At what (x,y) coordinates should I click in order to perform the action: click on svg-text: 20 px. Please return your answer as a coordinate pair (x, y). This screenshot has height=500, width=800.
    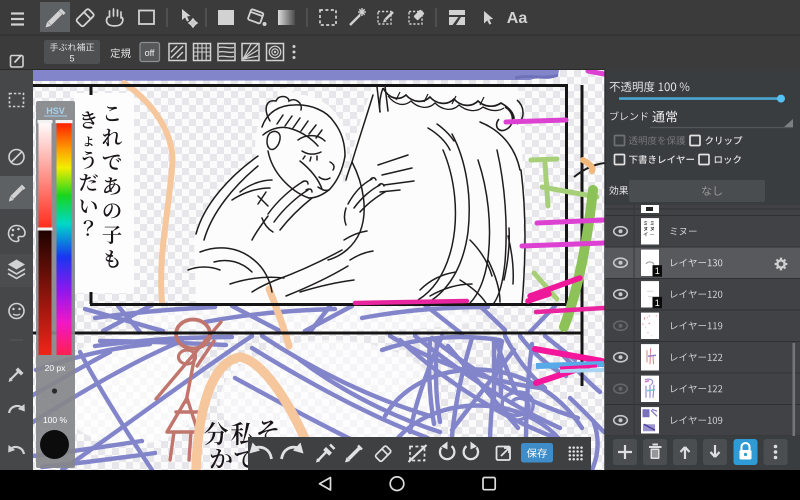
    Looking at the image, I should click on (56, 368).